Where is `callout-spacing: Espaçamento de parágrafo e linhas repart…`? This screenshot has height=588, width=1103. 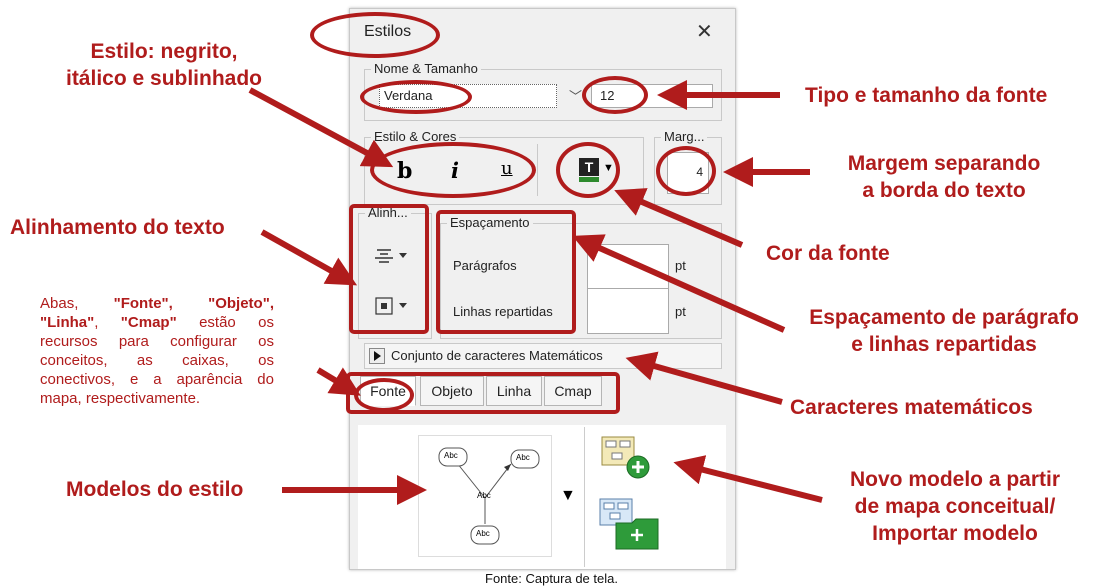
callout-spacing: Espaçamento de parágrafo e linhas repart… is located at coordinates (944, 331).